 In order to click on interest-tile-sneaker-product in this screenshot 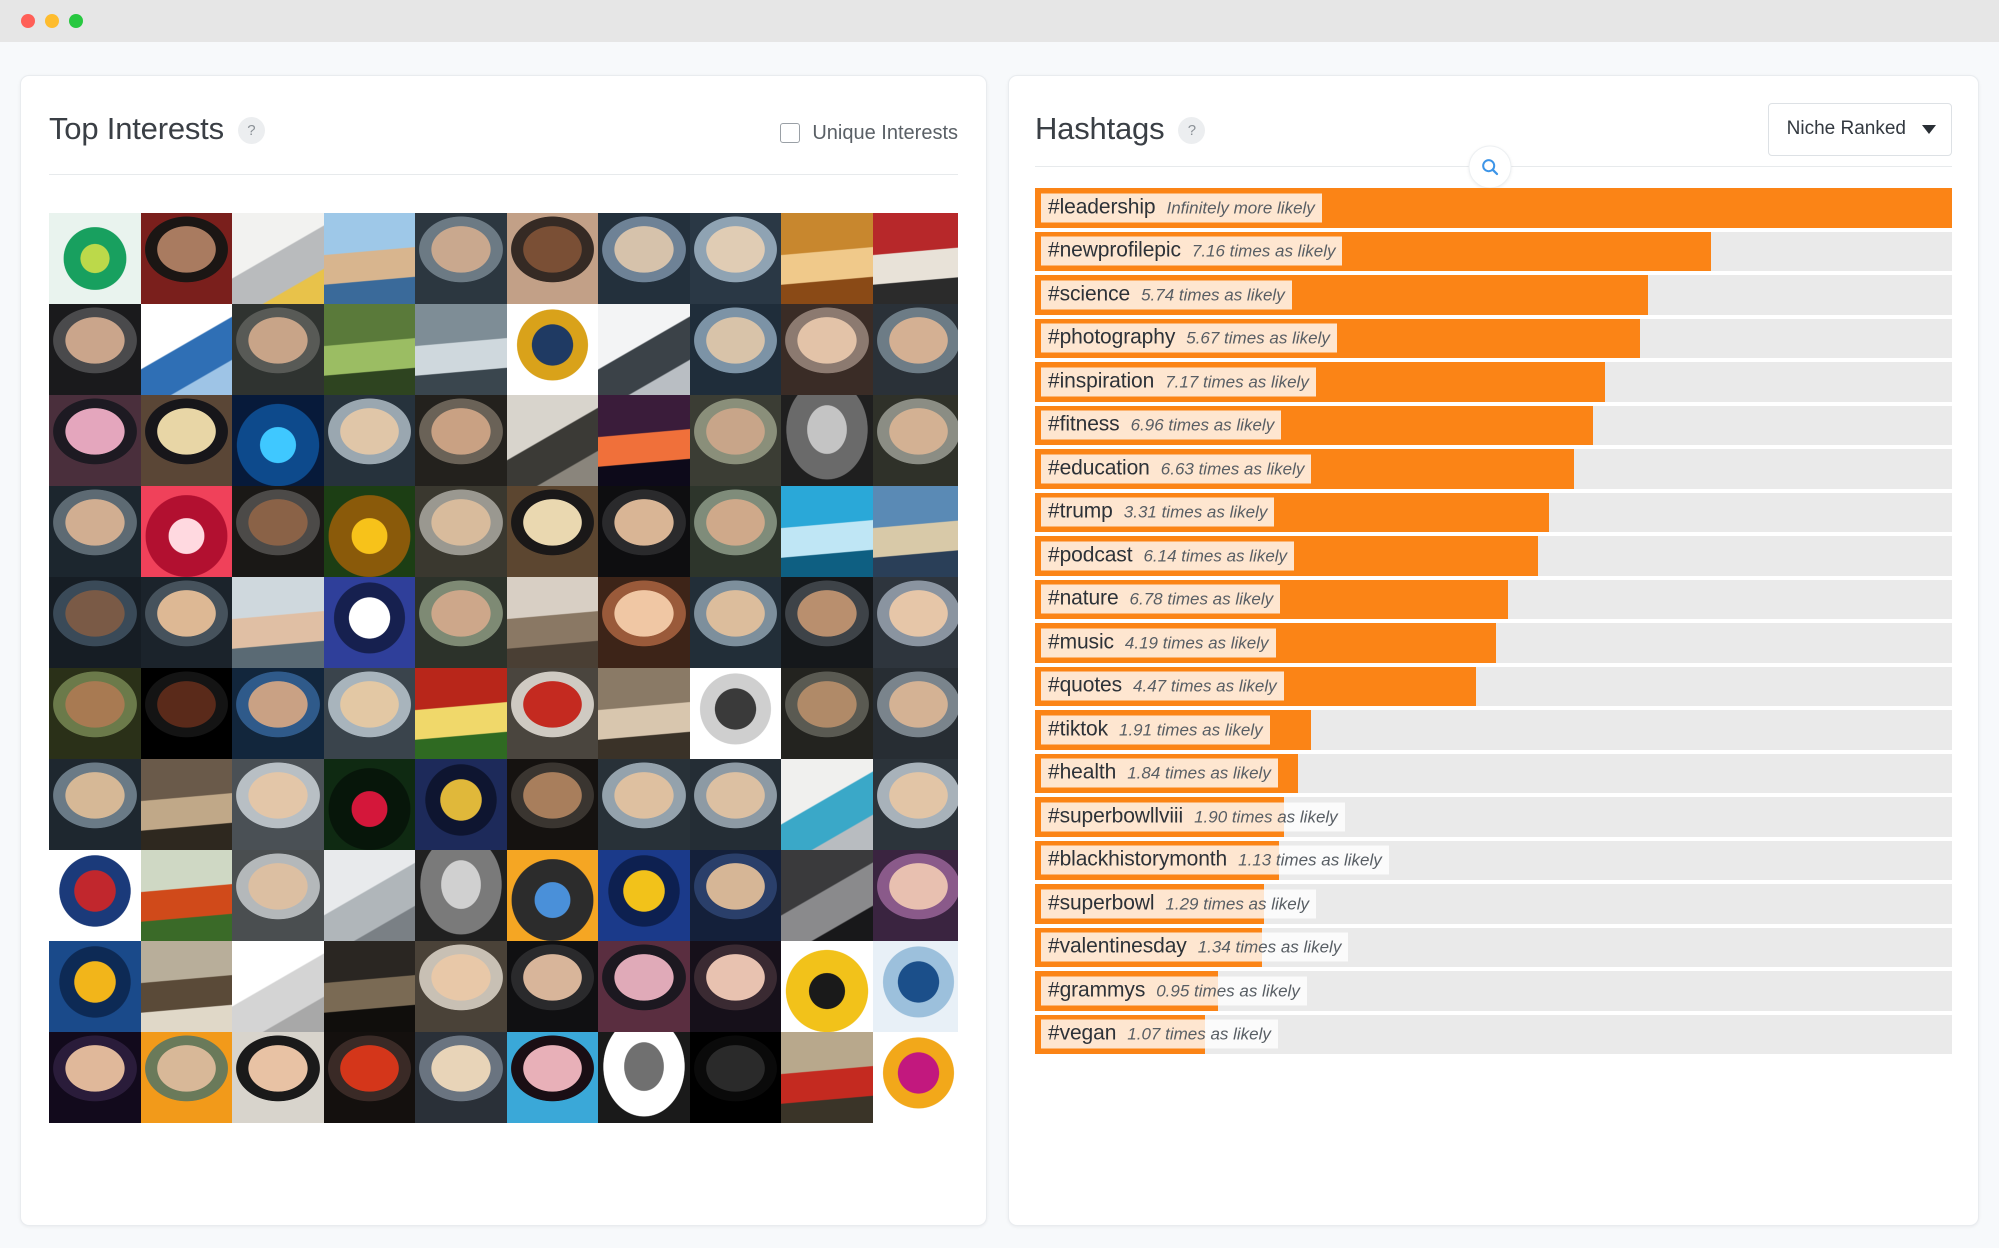, I will do `click(827, 804)`.